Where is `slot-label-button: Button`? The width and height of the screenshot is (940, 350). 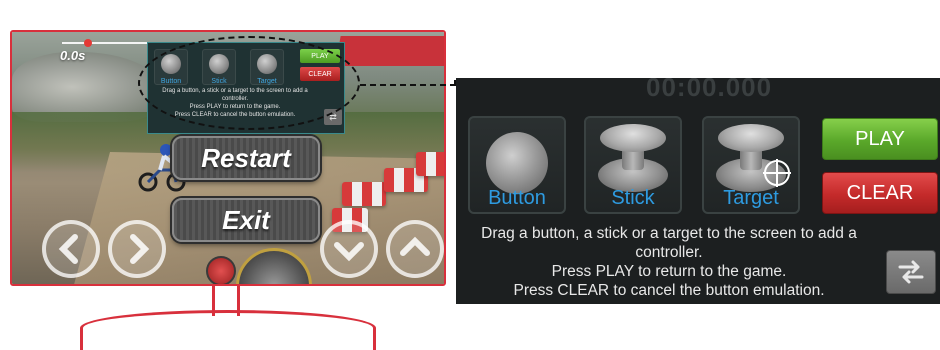
slot-label-button: Button is located at coordinates (517, 198).